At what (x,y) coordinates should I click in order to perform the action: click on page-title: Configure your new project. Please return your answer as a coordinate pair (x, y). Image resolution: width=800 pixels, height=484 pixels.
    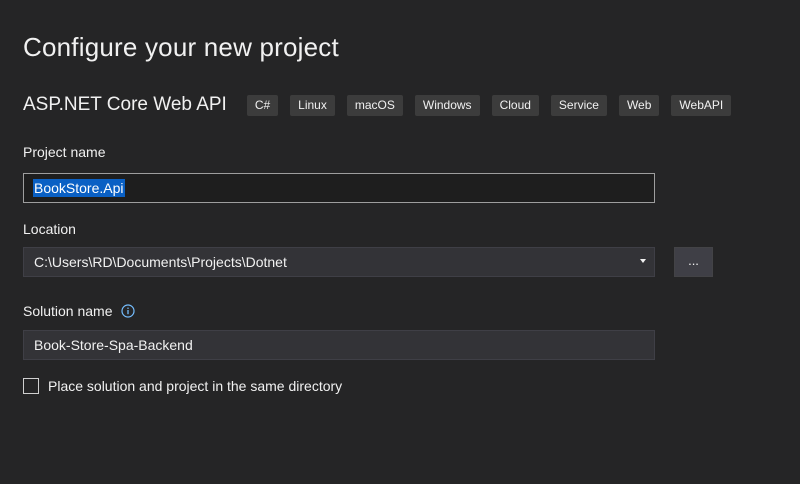
    Looking at the image, I should click on (181, 47).